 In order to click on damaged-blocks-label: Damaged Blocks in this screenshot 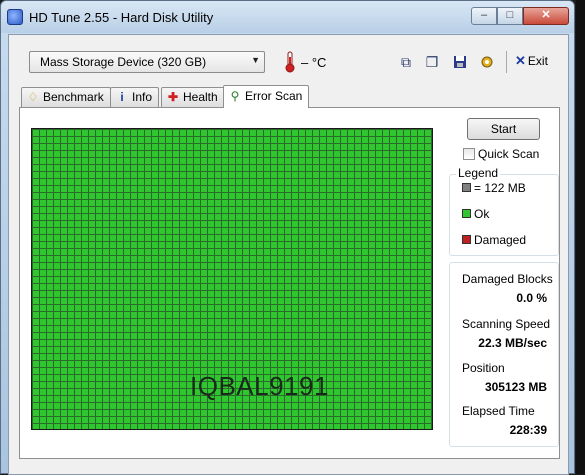, I will do `click(507, 279)`.